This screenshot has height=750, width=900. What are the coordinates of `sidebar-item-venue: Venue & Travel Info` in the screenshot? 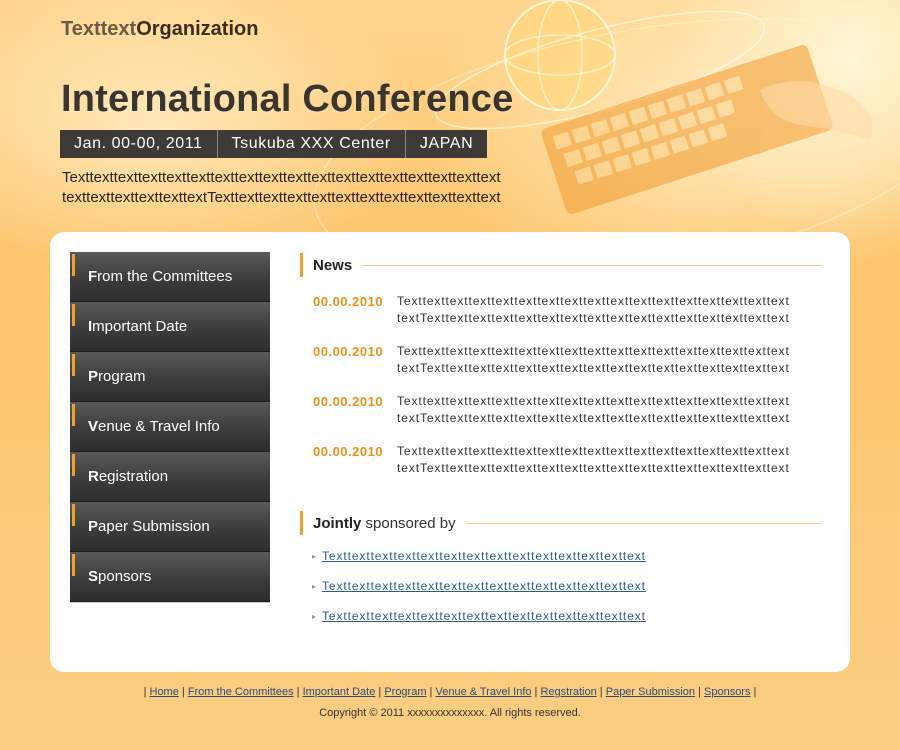 It's located at (170, 427).